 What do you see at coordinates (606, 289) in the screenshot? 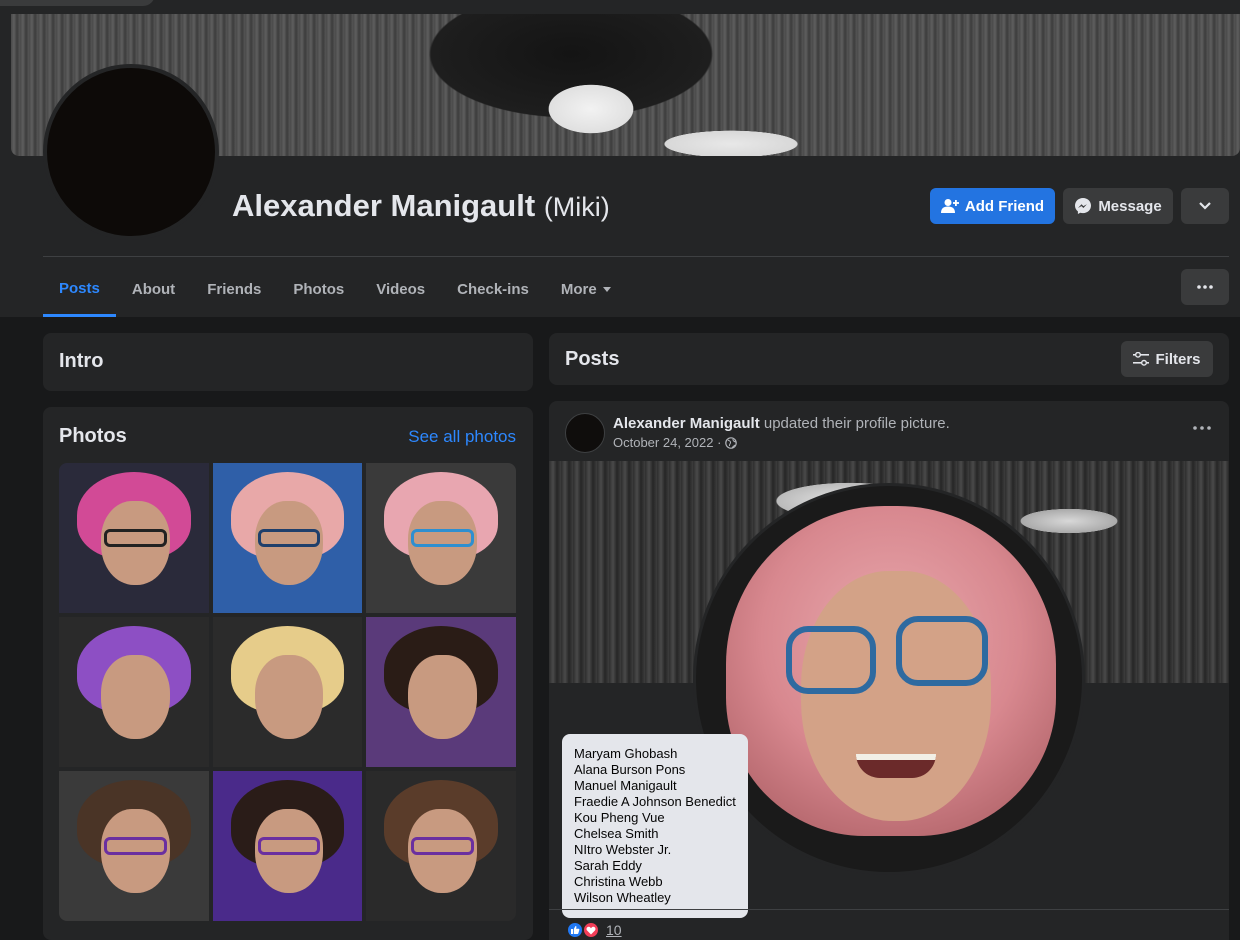
I see `caret-down-icon` at bounding box center [606, 289].